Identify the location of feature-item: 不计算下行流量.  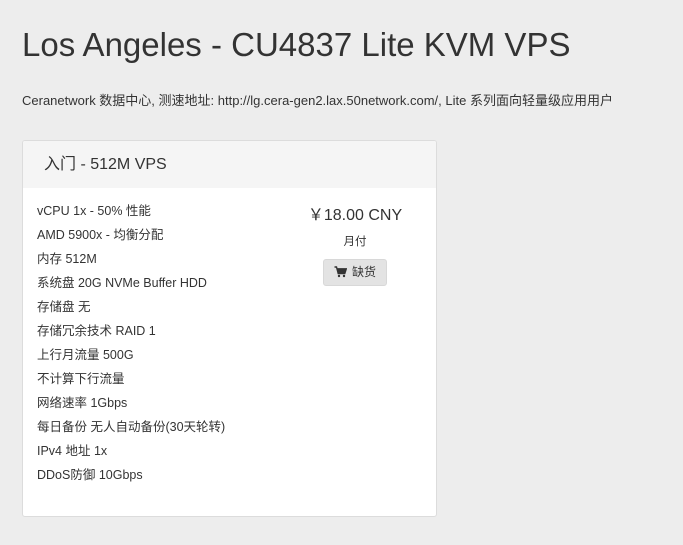
(81, 379).